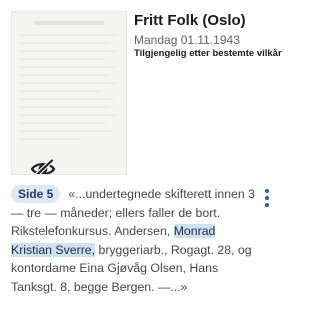 The width and height of the screenshot is (320, 310). Describe the element at coordinates (187, 40) in the screenshot. I see `publication-date: Mandag 01.11.1943` at that location.